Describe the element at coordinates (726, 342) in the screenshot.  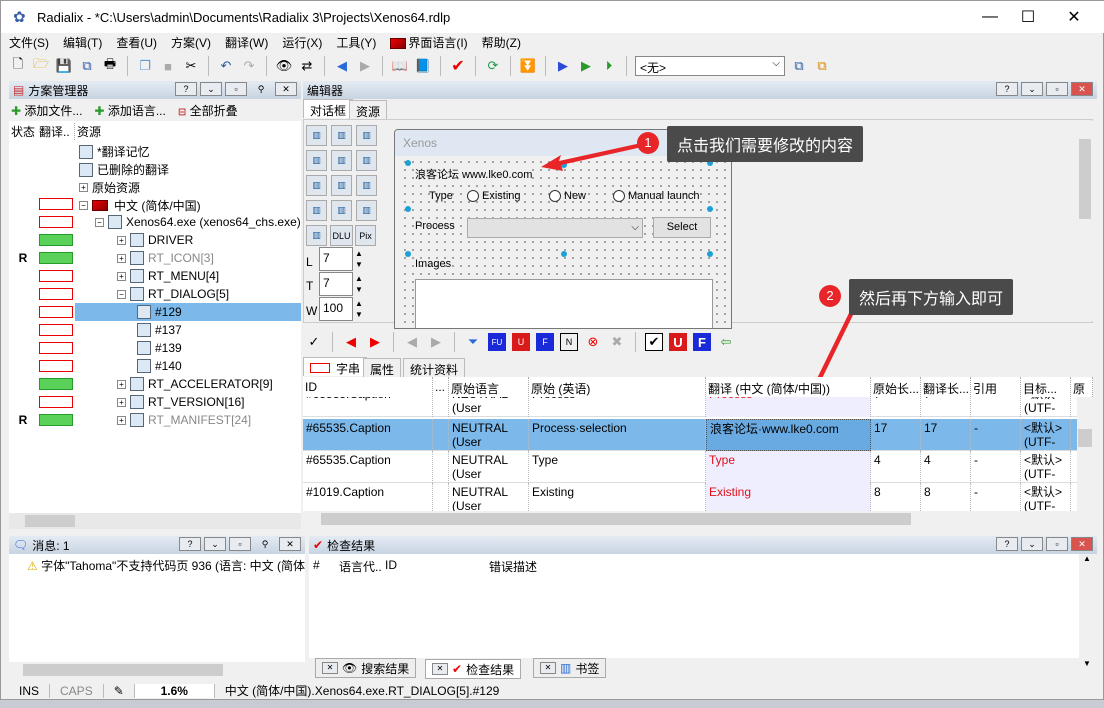
I see `export-icon: ⇦` at that location.